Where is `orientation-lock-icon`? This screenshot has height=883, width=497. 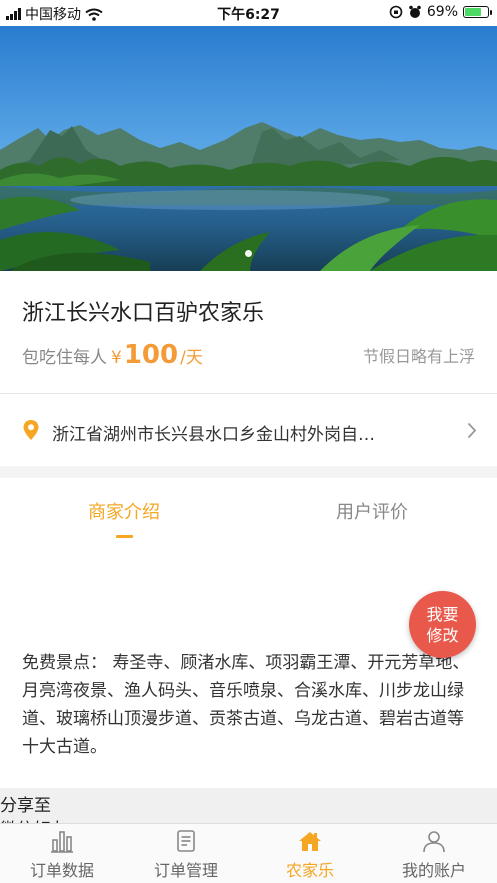 orientation-lock-icon is located at coordinates (396, 12).